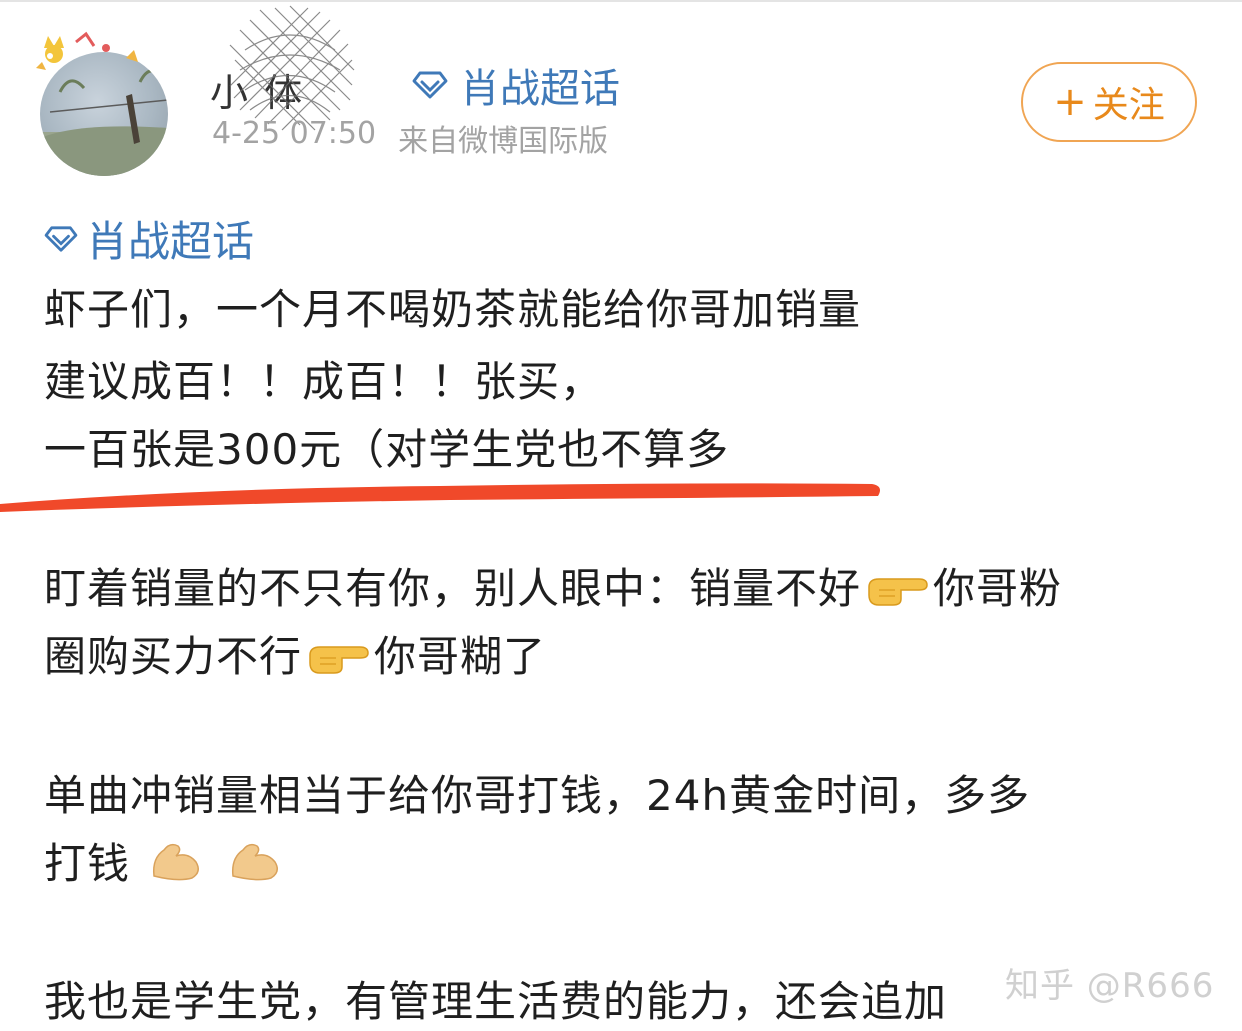 Image resolution: width=1242 pixels, height=1031 pixels. What do you see at coordinates (460, 656) in the screenshot?
I see `post-text-segment: 你哥糊了` at bounding box center [460, 656].